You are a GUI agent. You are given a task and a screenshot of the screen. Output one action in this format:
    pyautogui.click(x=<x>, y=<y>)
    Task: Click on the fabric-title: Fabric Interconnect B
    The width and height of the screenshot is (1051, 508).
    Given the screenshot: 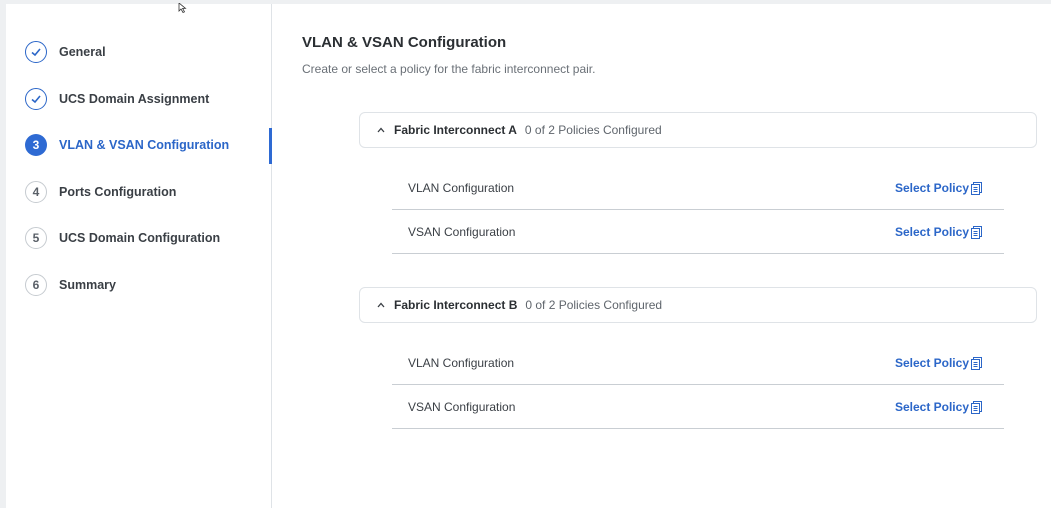 What is the action you would take?
    pyautogui.click(x=456, y=305)
    